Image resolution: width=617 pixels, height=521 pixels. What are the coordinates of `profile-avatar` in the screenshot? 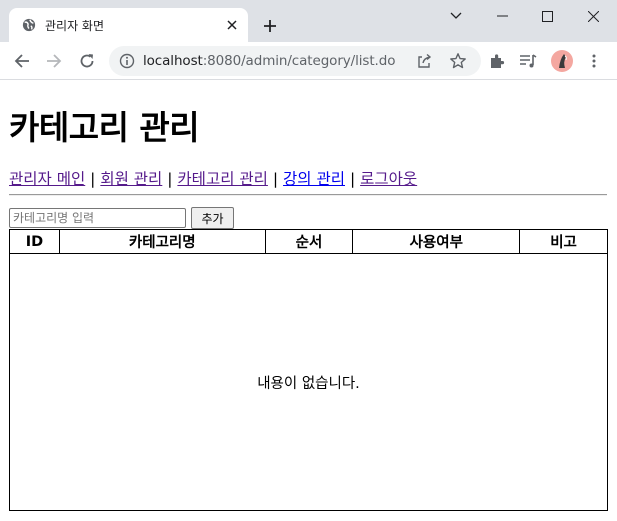 It's located at (562, 61).